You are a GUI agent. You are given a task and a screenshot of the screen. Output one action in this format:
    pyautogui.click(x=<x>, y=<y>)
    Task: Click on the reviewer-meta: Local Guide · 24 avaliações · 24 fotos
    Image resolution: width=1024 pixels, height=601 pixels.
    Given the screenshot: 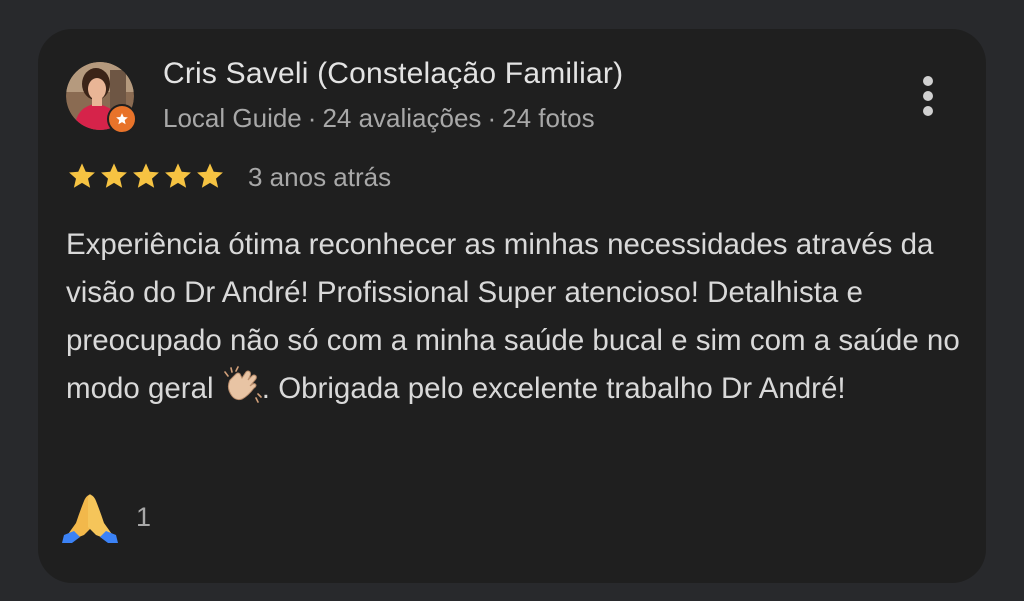 What is the action you would take?
    pyautogui.click(x=379, y=118)
    